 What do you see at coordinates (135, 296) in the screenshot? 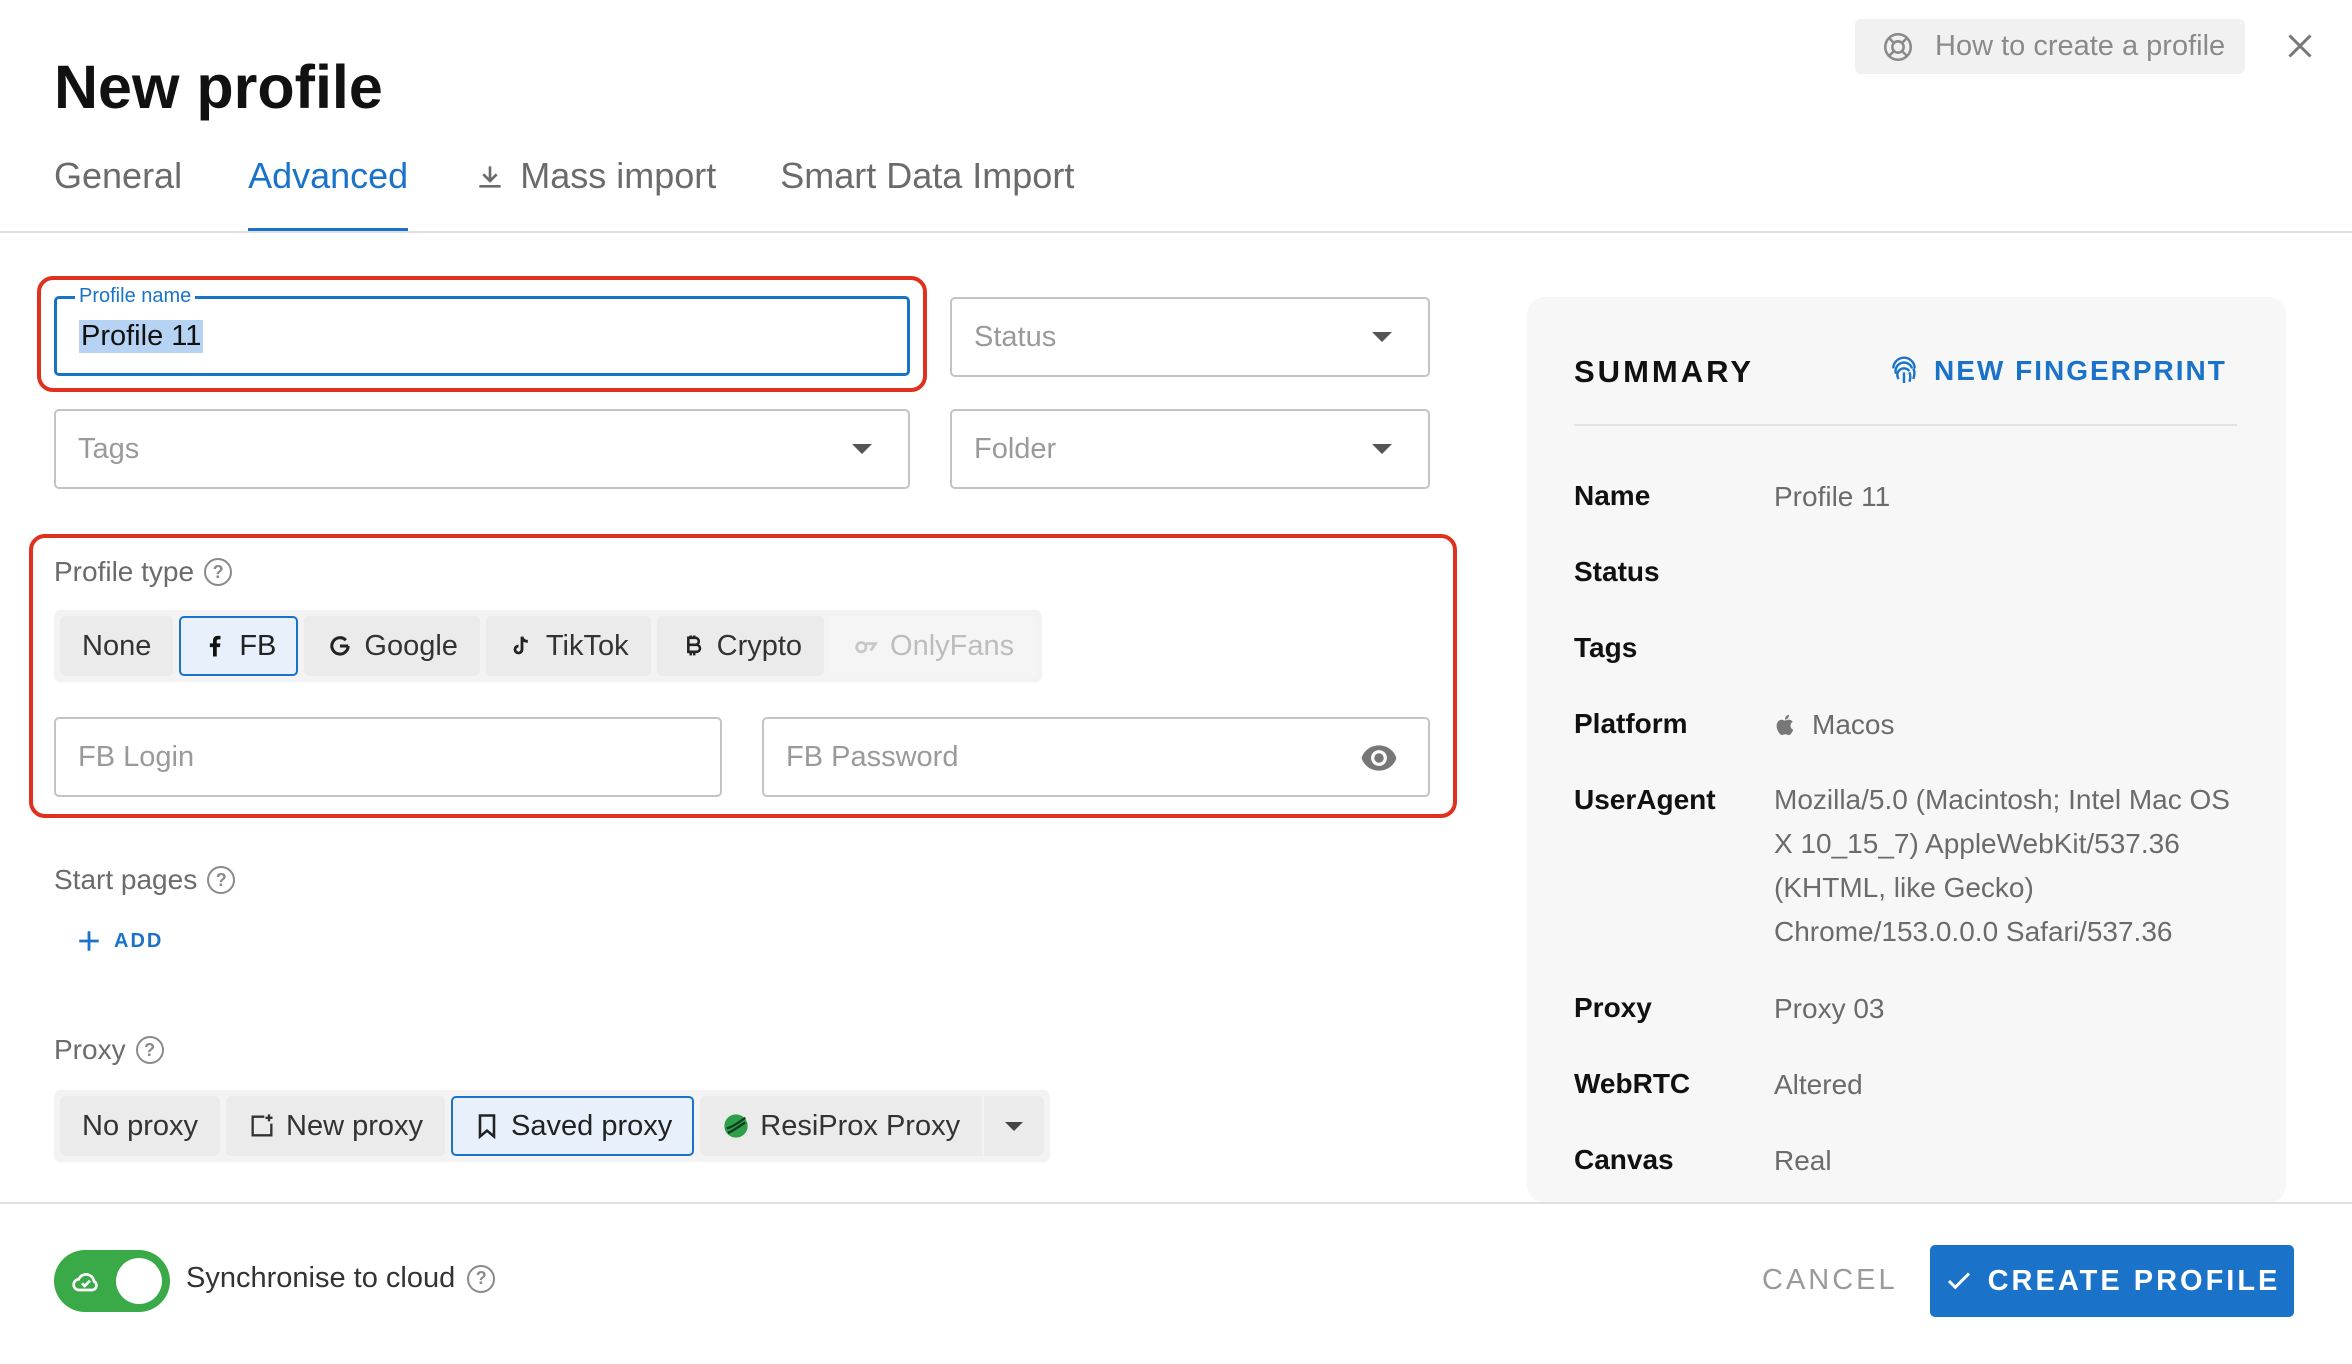
I see `profile-name-label: Profile name` at bounding box center [135, 296].